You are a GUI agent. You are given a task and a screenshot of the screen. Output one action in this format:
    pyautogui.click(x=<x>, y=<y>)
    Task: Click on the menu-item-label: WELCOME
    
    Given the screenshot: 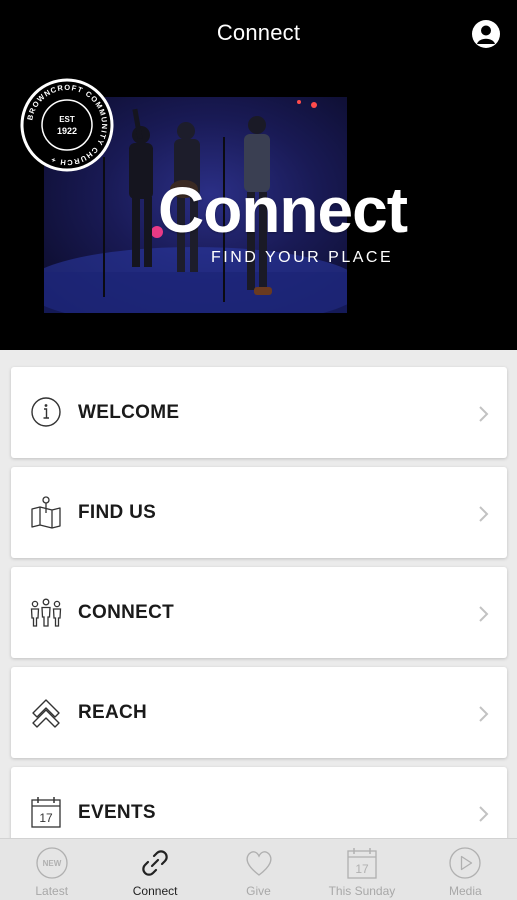 What is the action you would take?
    pyautogui.click(x=129, y=412)
    